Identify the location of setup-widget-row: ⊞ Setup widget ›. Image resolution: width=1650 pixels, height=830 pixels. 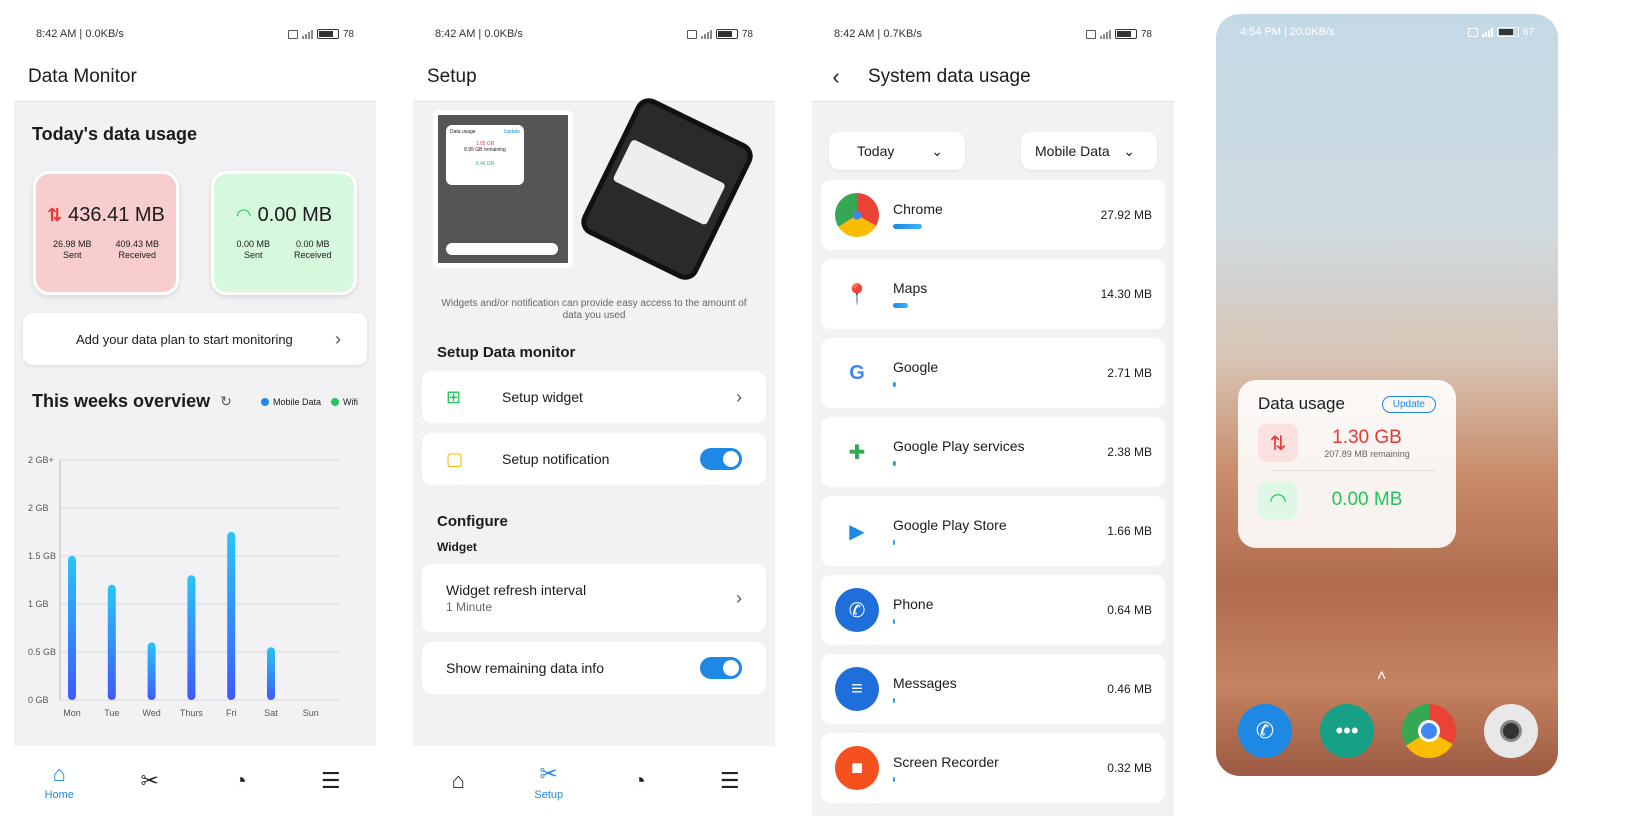
(594, 397).